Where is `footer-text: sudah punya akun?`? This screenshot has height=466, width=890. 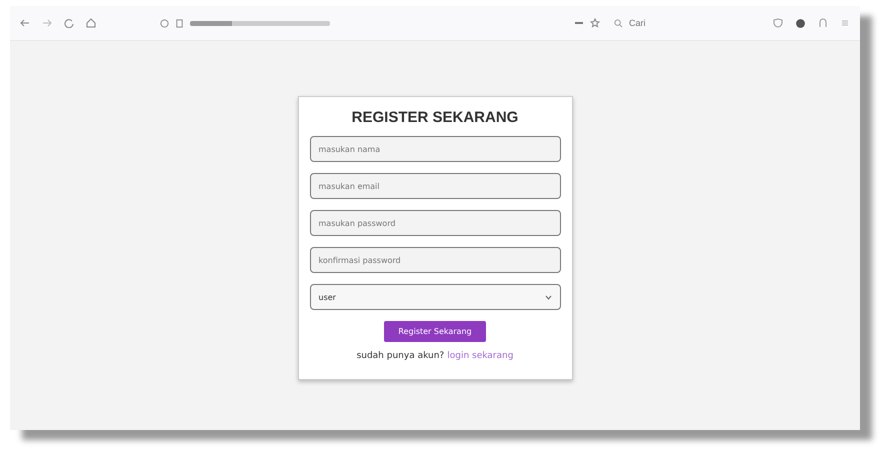
footer-text: sudah punya akun? is located at coordinates (400, 356).